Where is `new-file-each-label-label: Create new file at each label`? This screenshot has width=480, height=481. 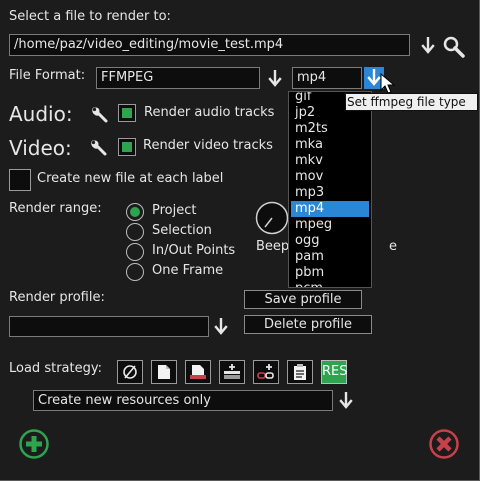 new-file-each-label-label: Create new file at each label is located at coordinates (130, 178).